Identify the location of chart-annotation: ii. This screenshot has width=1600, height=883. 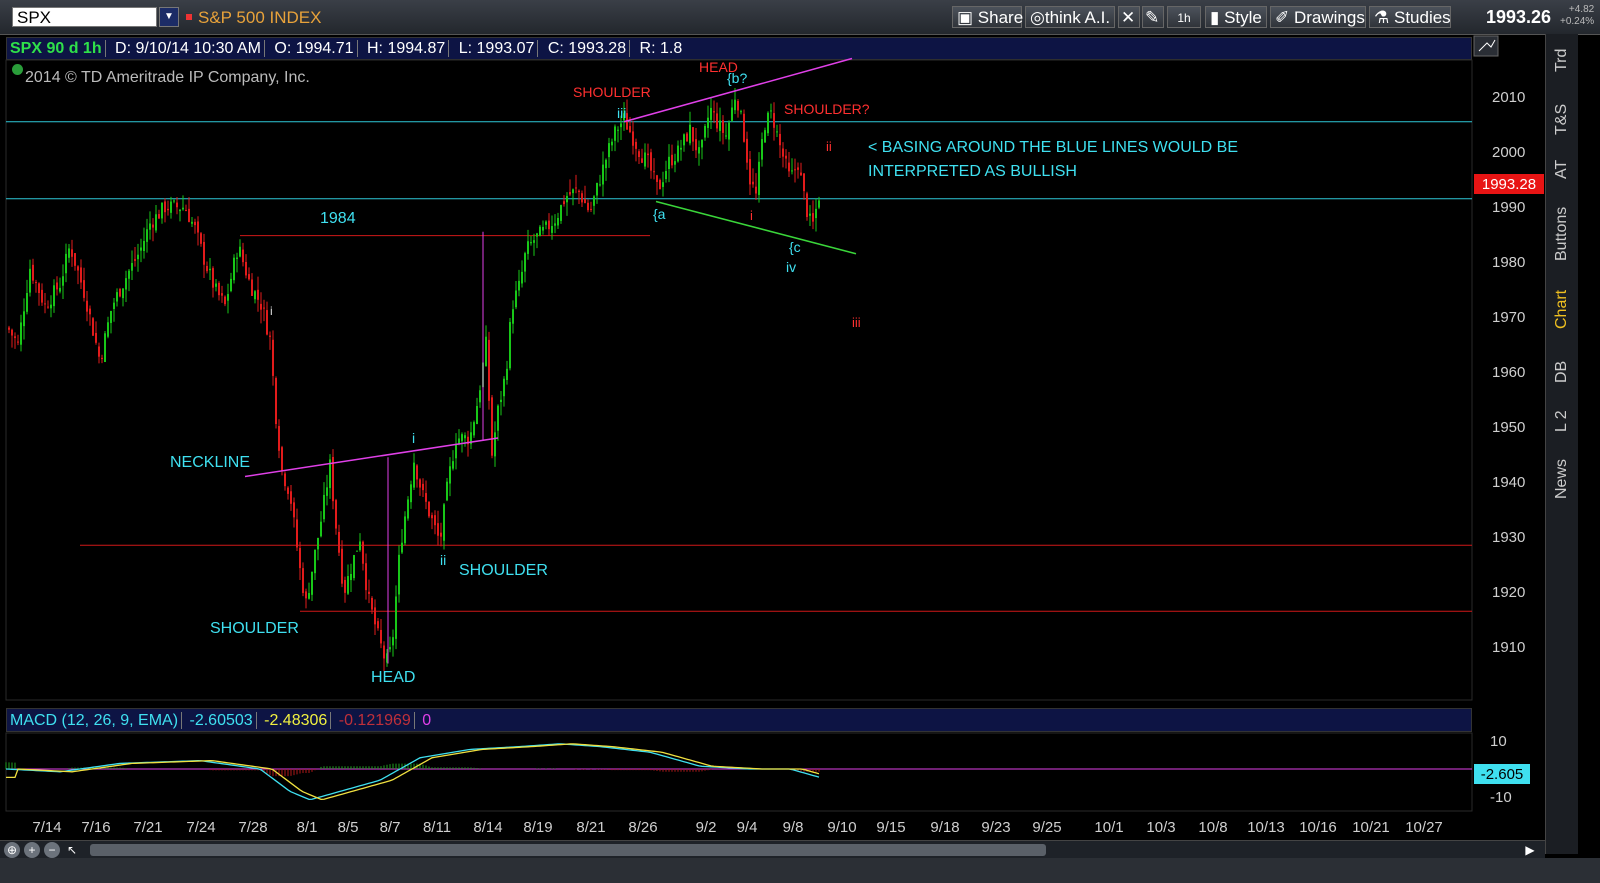
(829, 146).